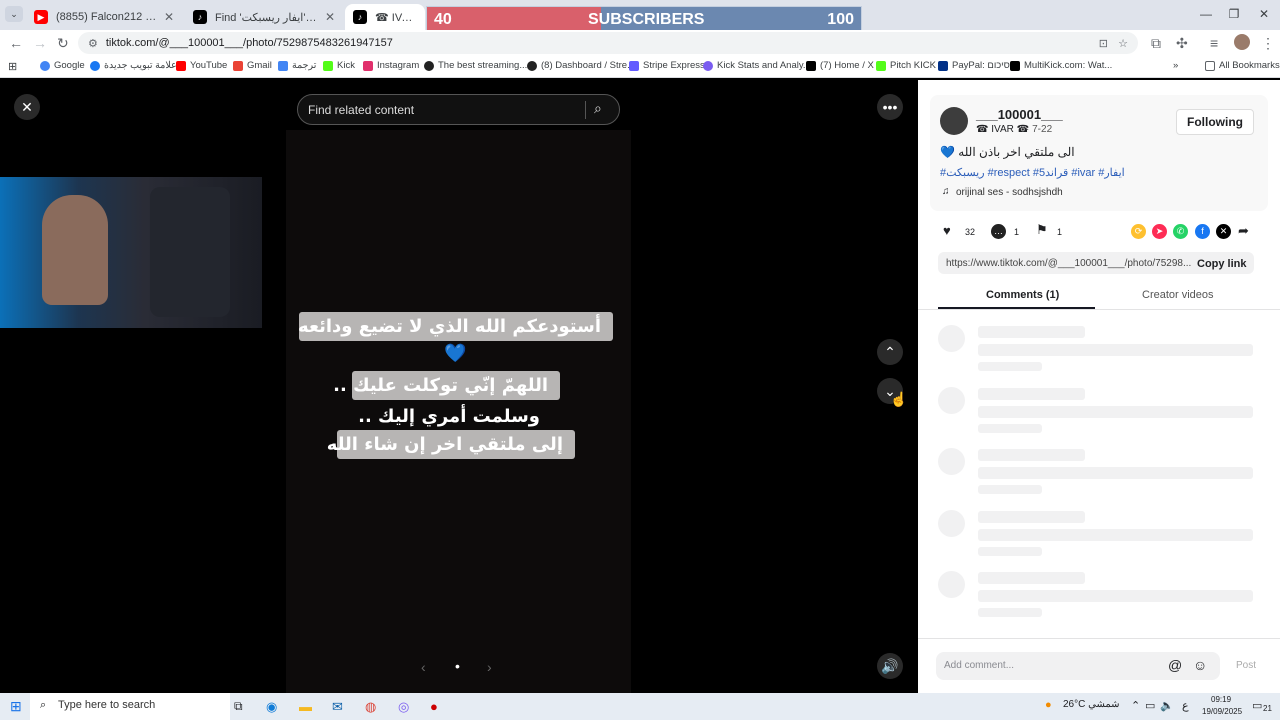  I want to click on bookmark-paypal: PayPal: סיכום, so click(974, 65).